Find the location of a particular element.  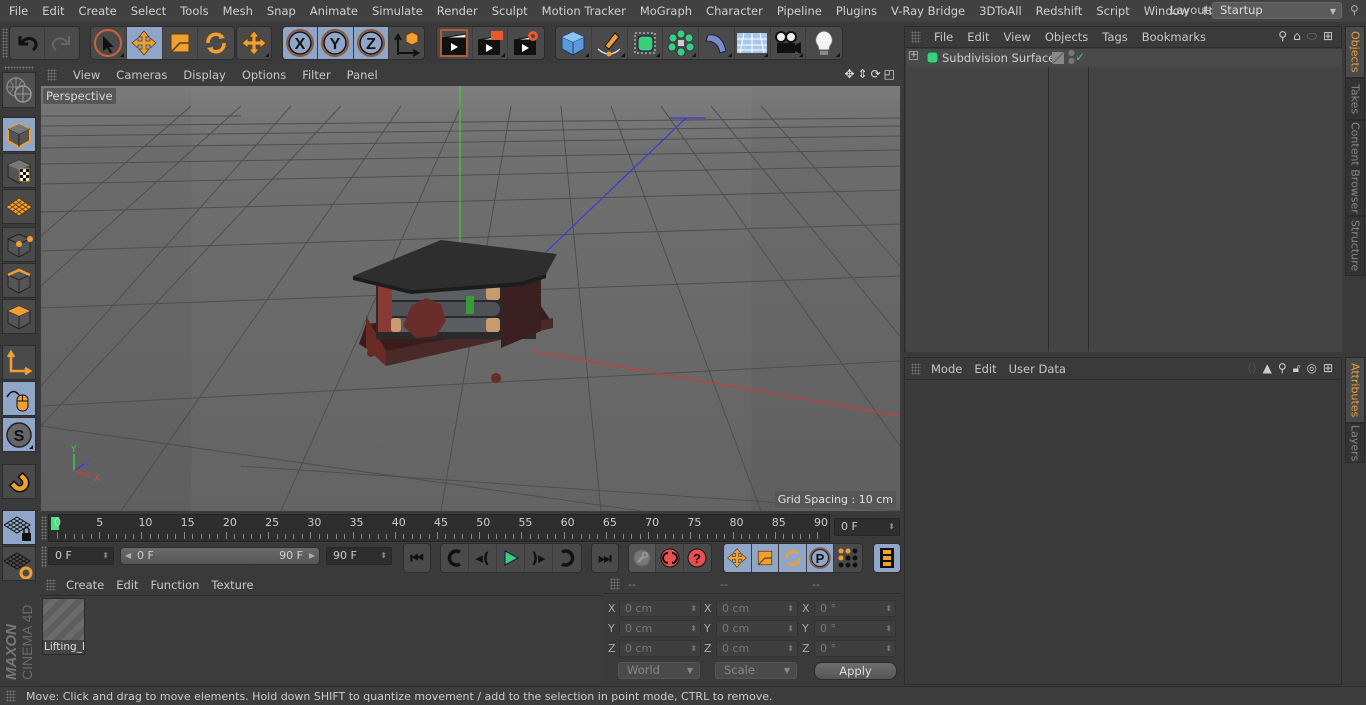

camera-button is located at coordinates (789, 43).